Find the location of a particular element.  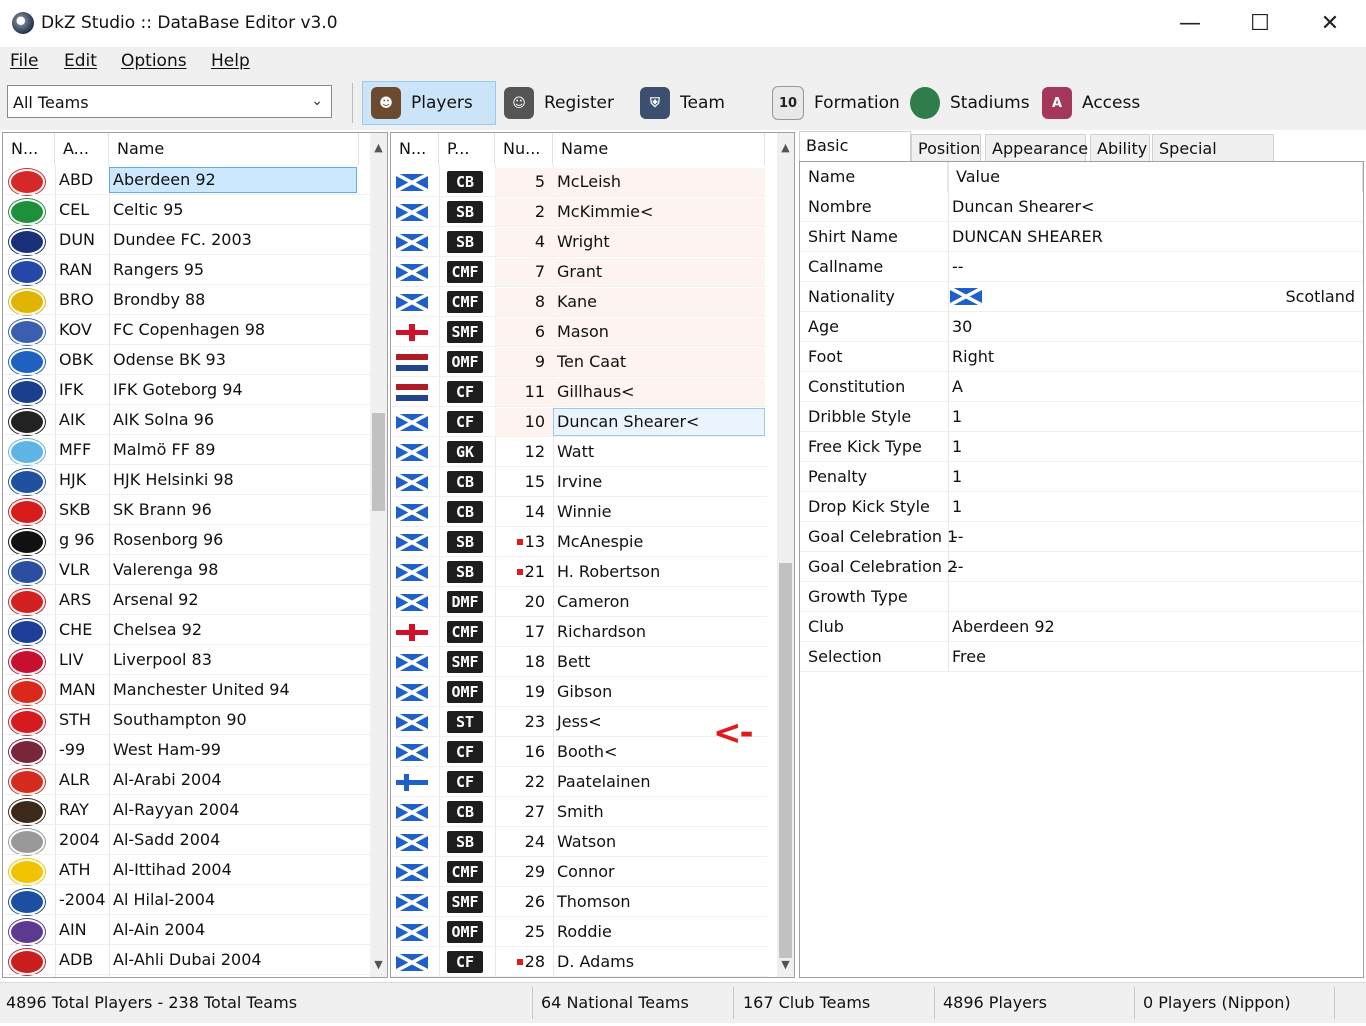

player-row: CF 16 Booth< is located at coordinates (579, 752).